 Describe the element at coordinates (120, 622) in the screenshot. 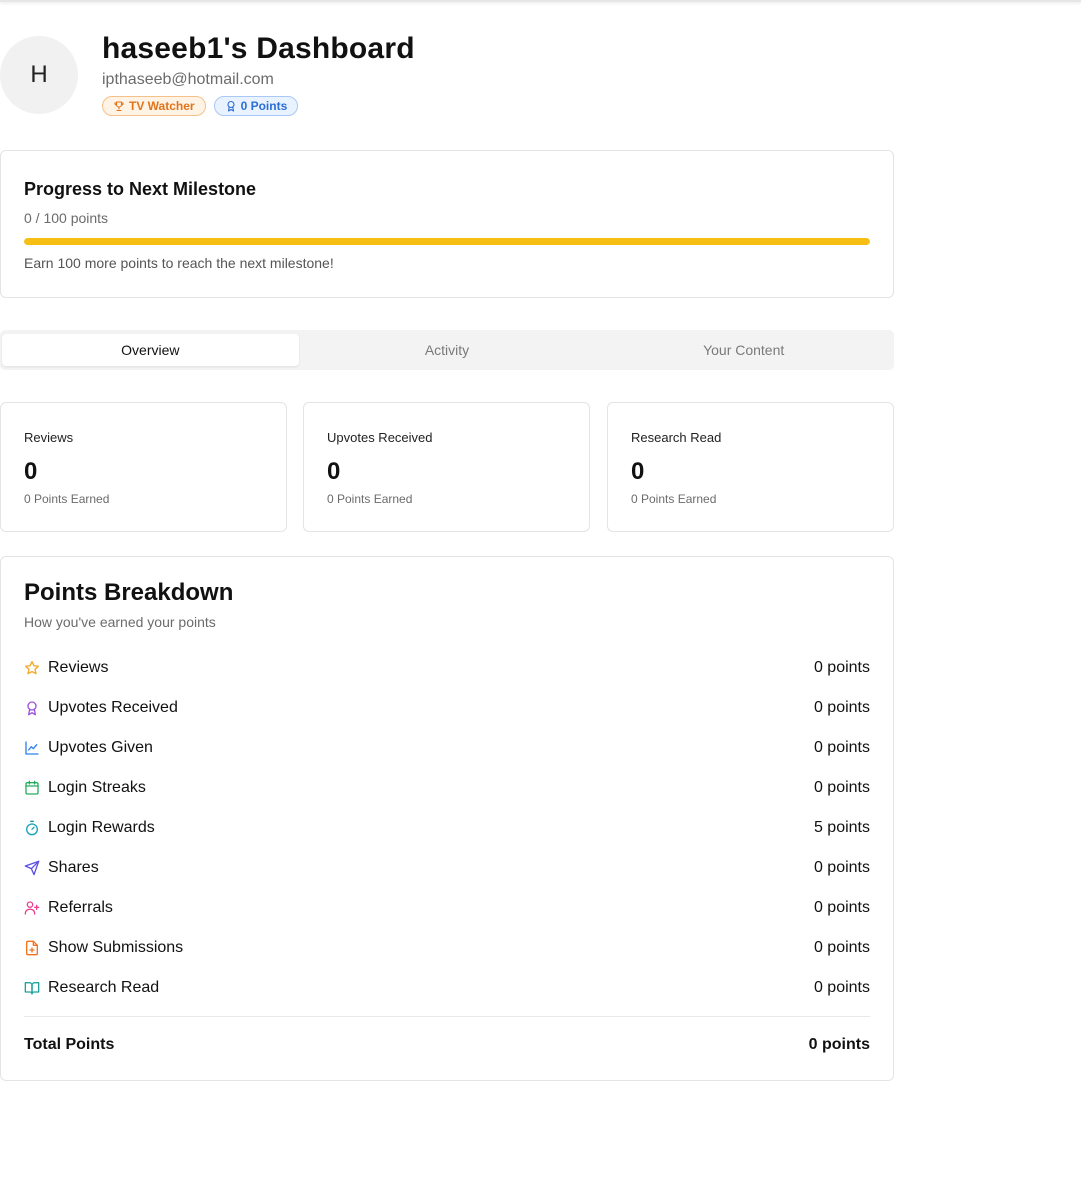

I see `breakdown-subtitle: How you've earned your points` at that location.